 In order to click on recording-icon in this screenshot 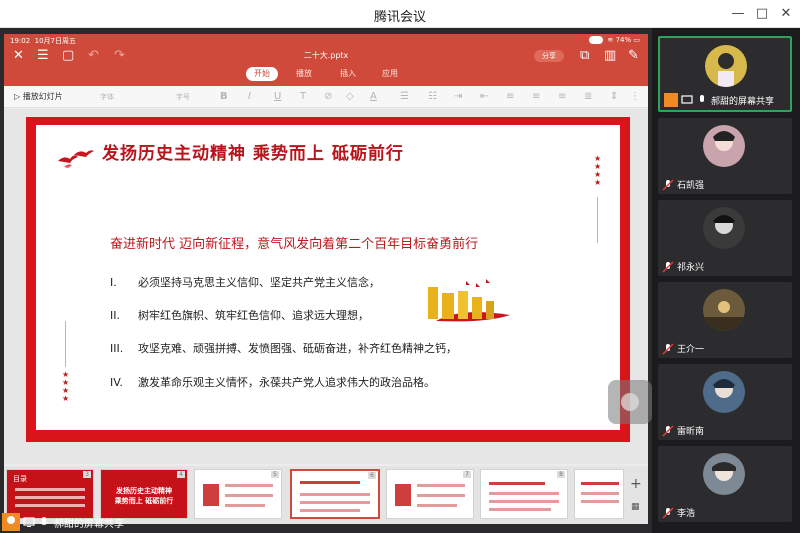, I will do `click(596, 40)`.